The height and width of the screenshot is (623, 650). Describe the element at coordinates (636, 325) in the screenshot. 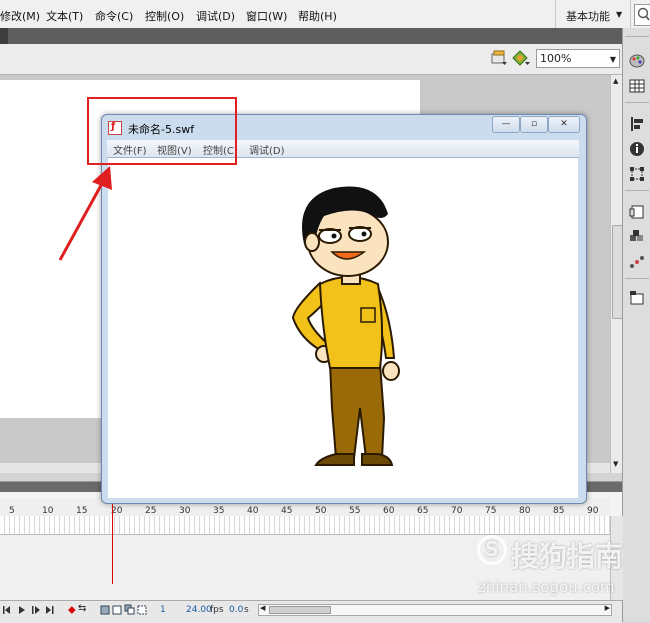

I see `panel-dock` at that location.